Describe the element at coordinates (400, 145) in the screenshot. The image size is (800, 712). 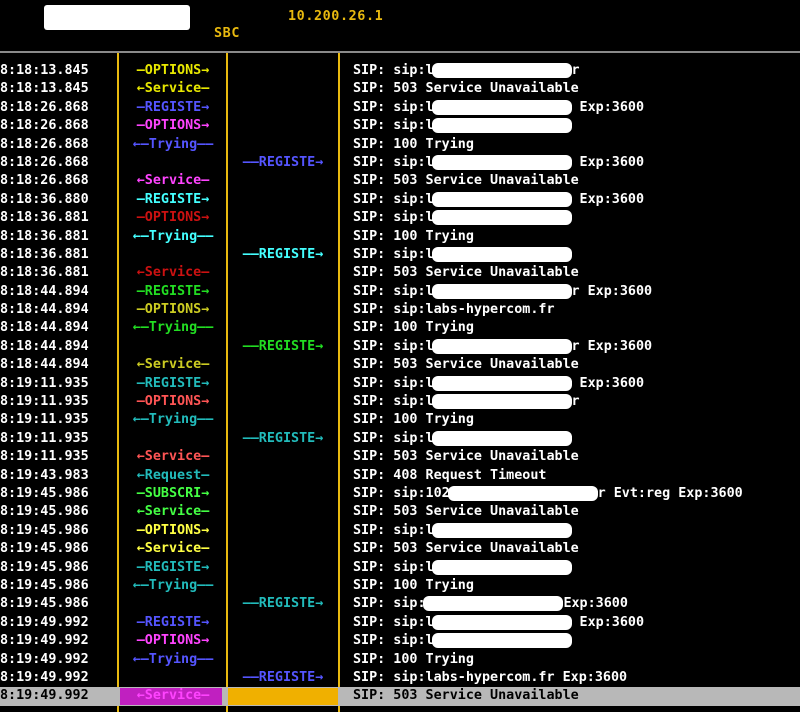
I see `flow-row: 8:18:26.868 ←—Trying—— SIP: 100 Trying` at that location.